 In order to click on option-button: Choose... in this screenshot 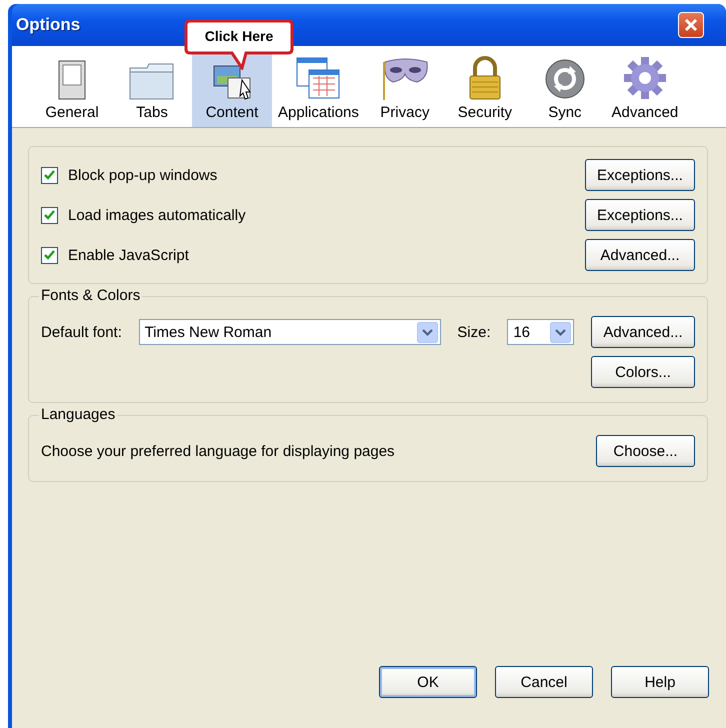, I will do `click(645, 451)`.